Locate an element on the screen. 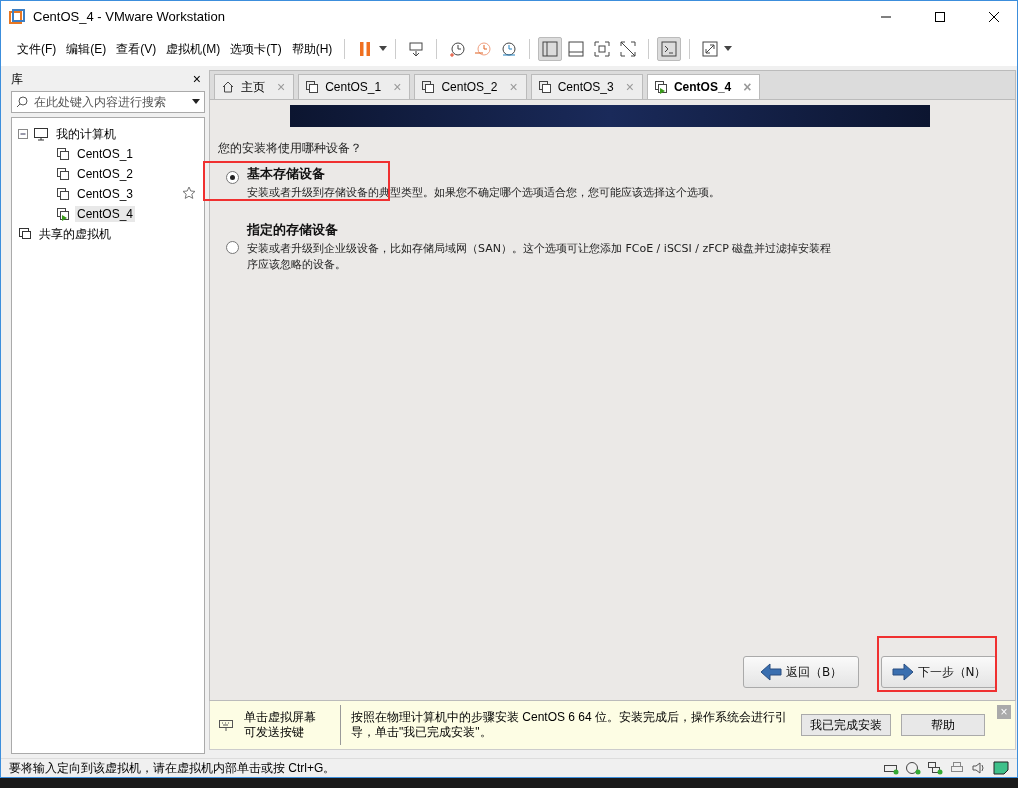 The width and height of the screenshot is (1018, 788). tree-item: 我的计算机 is located at coordinates (86, 134).